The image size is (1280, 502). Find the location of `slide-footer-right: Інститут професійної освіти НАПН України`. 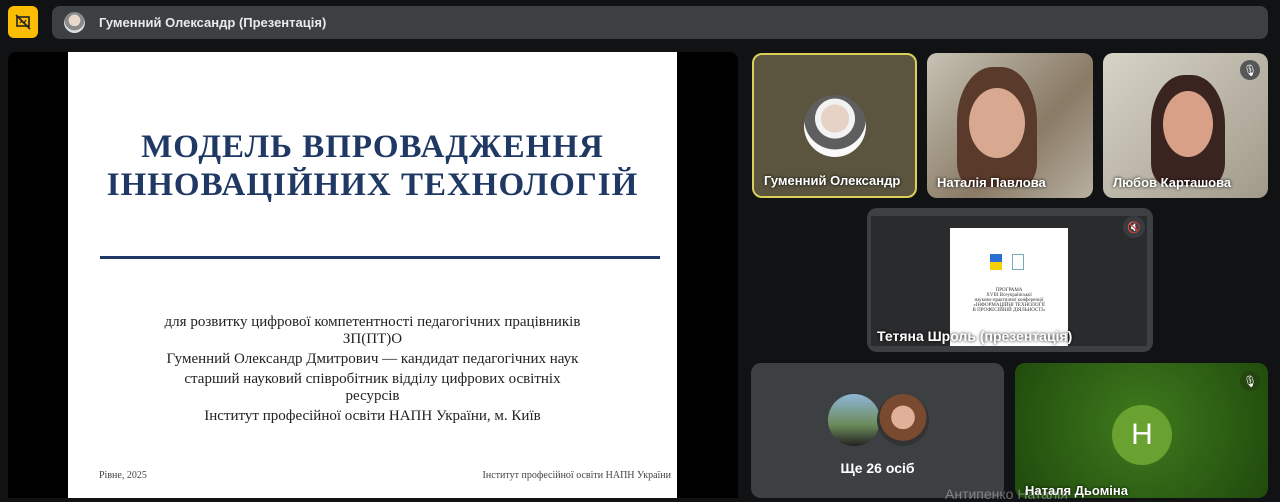

slide-footer-right: Інститут професійної освіти НАПН України is located at coordinates (576, 475).